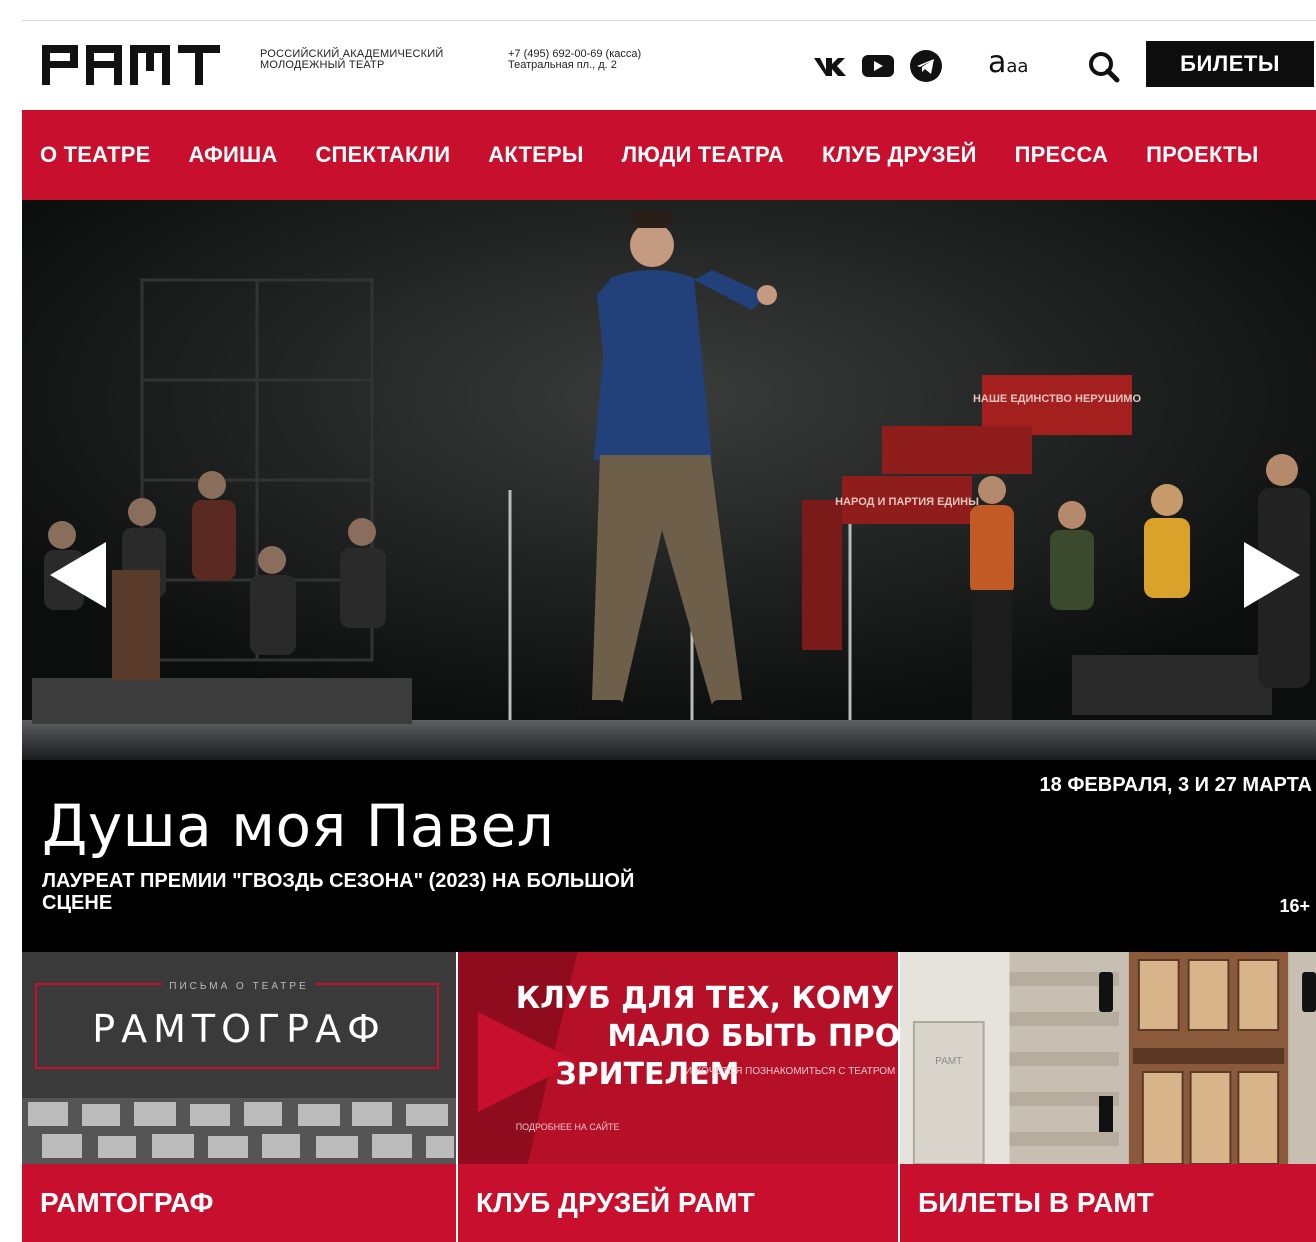 The image size is (1316, 1242). What do you see at coordinates (239, 1029) in the screenshot?
I see `ramtograf-img-title: РАМТОГРАФ` at bounding box center [239, 1029].